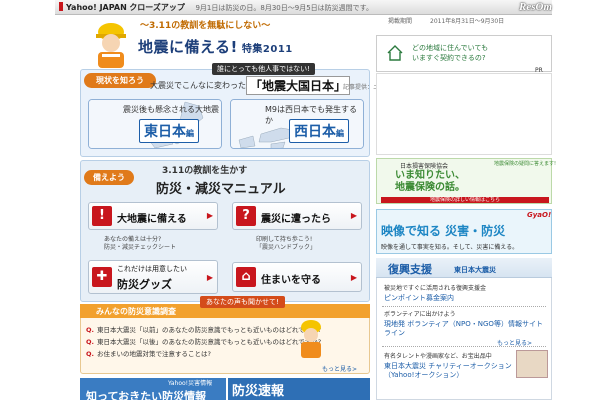  I want to click on survey-question: Q. 東日本大震災「以後」のあなたの防災意識でもっとも近いものはどれですか?, so click(203, 341).